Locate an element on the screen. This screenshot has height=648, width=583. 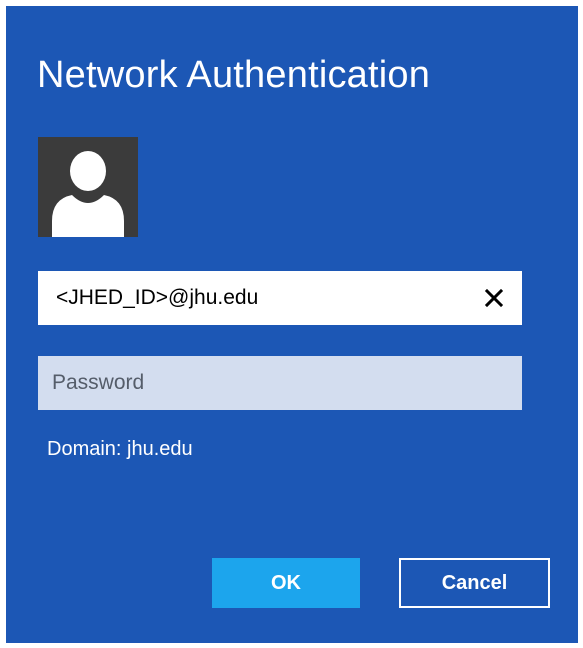
clear-username-button is located at coordinates (494, 298).